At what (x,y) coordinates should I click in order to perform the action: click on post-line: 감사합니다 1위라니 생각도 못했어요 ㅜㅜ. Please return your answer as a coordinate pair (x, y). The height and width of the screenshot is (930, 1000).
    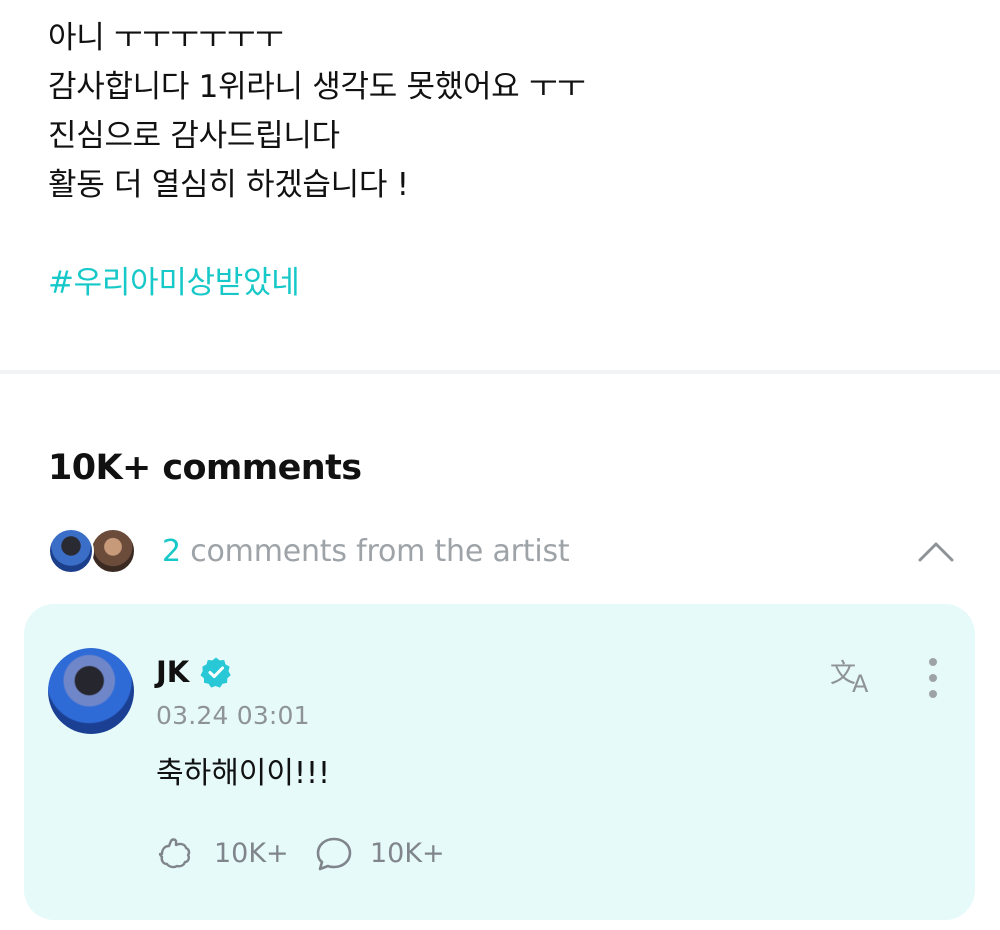
    Looking at the image, I should click on (317, 87).